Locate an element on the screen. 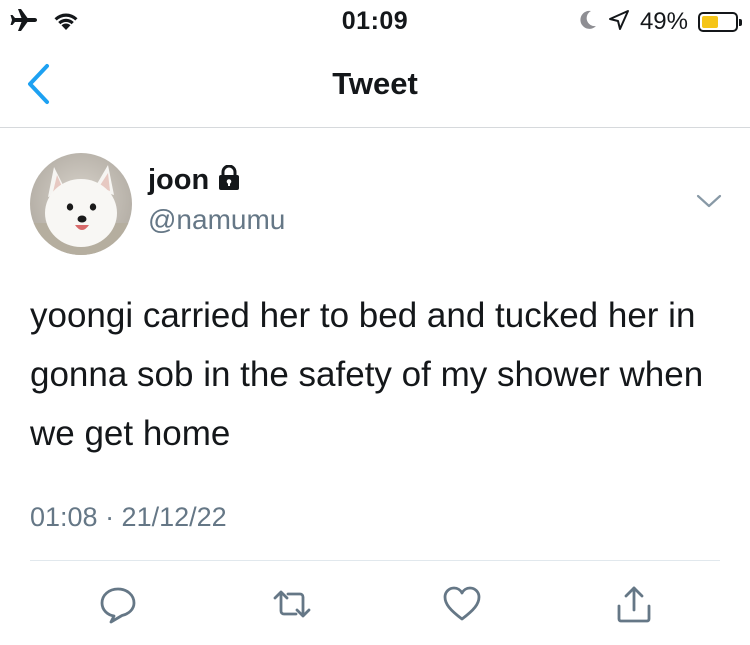 This screenshot has width=750, height=645. heart-icon is located at coordinates (462, 607).